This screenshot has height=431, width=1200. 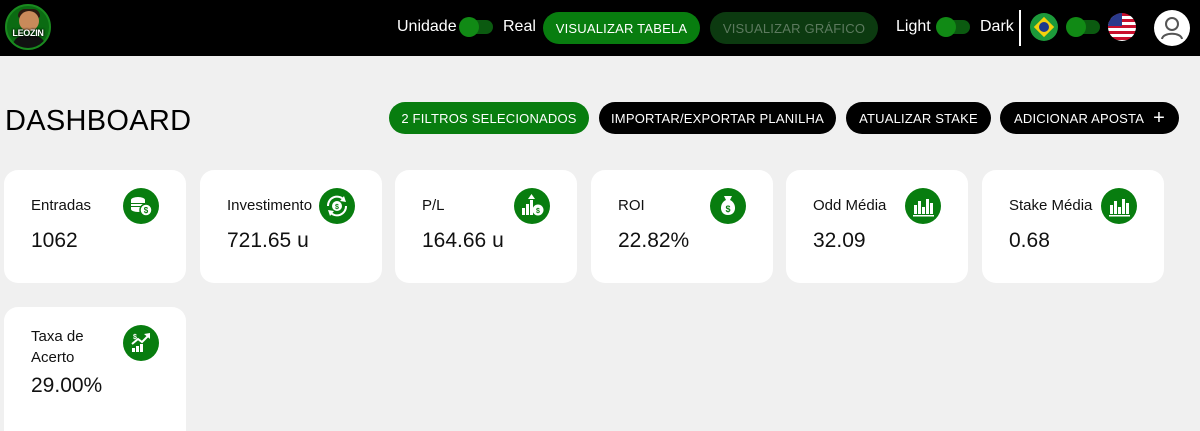 What do you see at coordinates (291, 226) in the screenshot?
I see `stat-card-investimento: Investimento 721.65 u $` at bounding box center [291, 226].